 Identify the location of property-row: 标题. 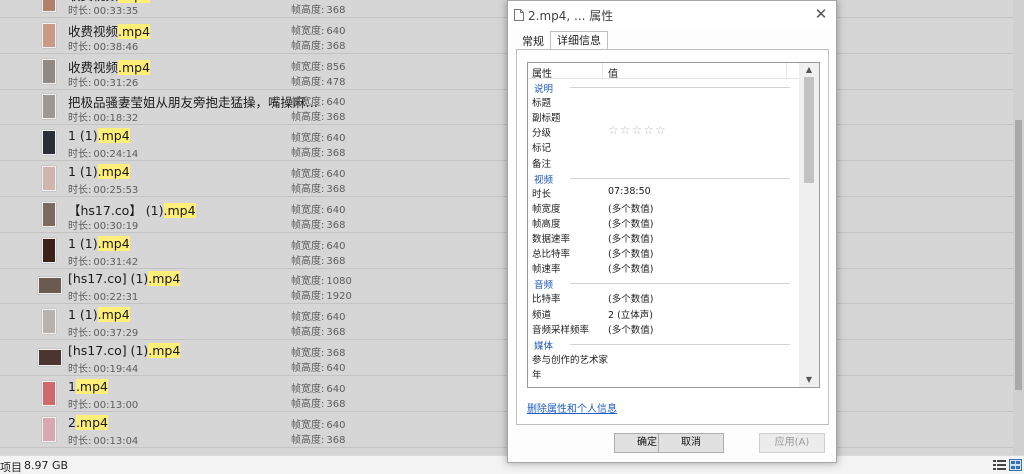
(541, 102).